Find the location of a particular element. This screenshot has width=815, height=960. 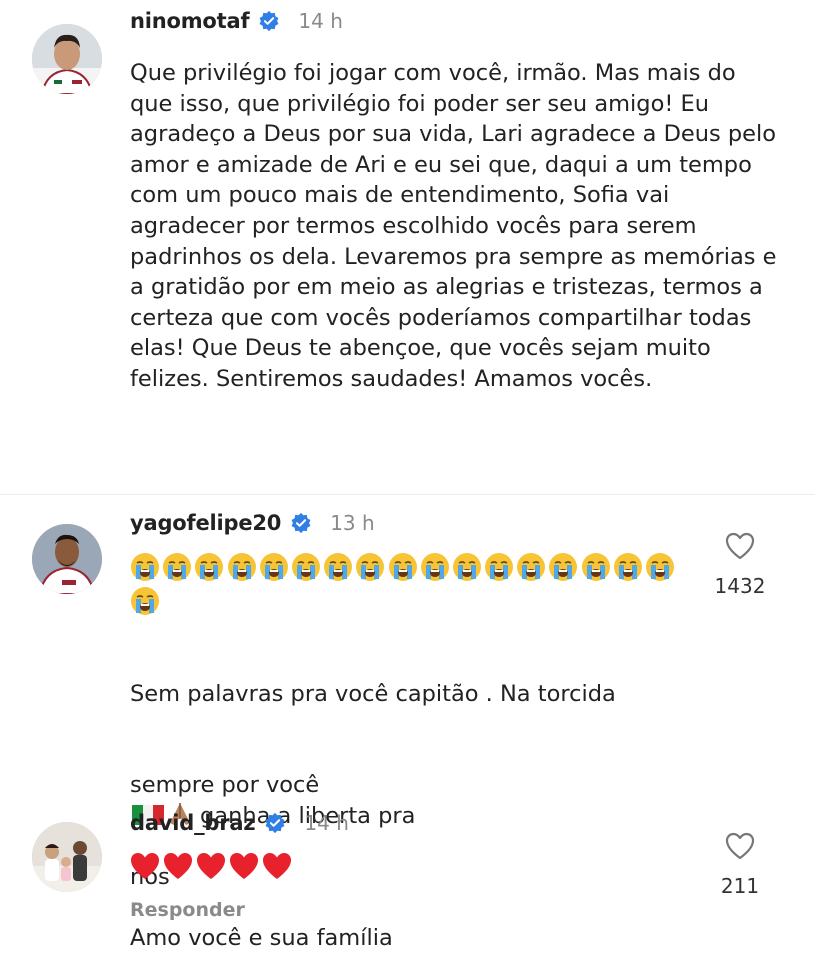

like-count: 211 is located at coordinates (740, 886).